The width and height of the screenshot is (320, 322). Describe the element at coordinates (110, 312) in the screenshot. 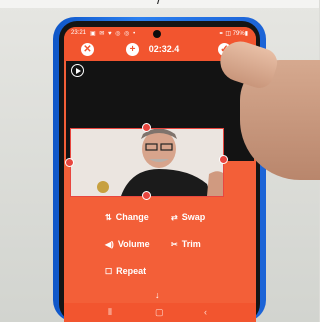

I see `recents-icon: ⦀` at that location.